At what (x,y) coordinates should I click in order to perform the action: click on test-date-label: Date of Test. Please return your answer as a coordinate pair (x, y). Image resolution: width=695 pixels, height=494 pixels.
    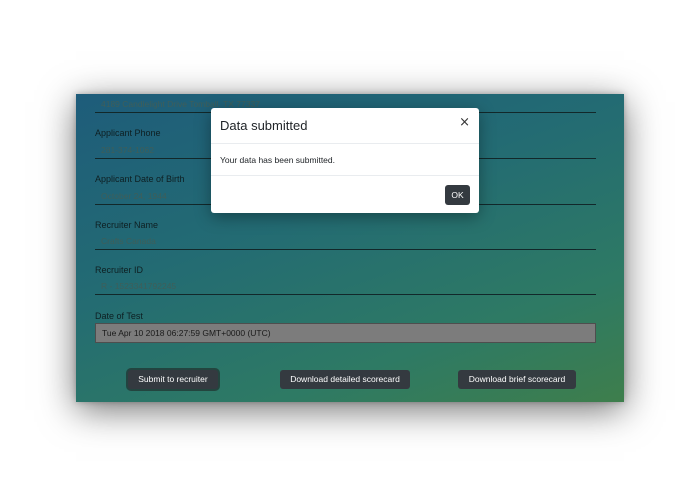
    Looking at the image, I should click on (119, 316).